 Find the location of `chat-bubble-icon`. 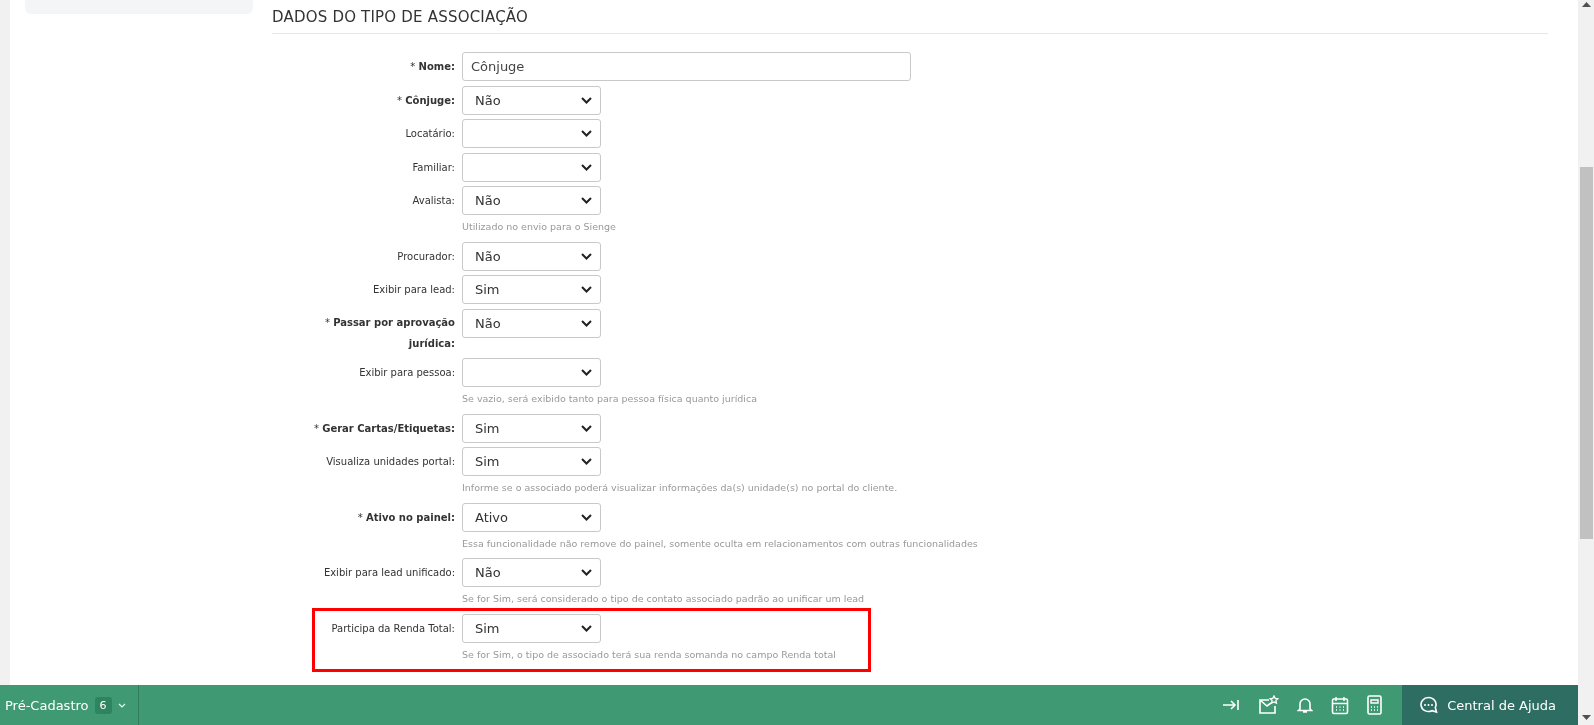

chat-bubble-icon is located at coordinates (1429, 705).